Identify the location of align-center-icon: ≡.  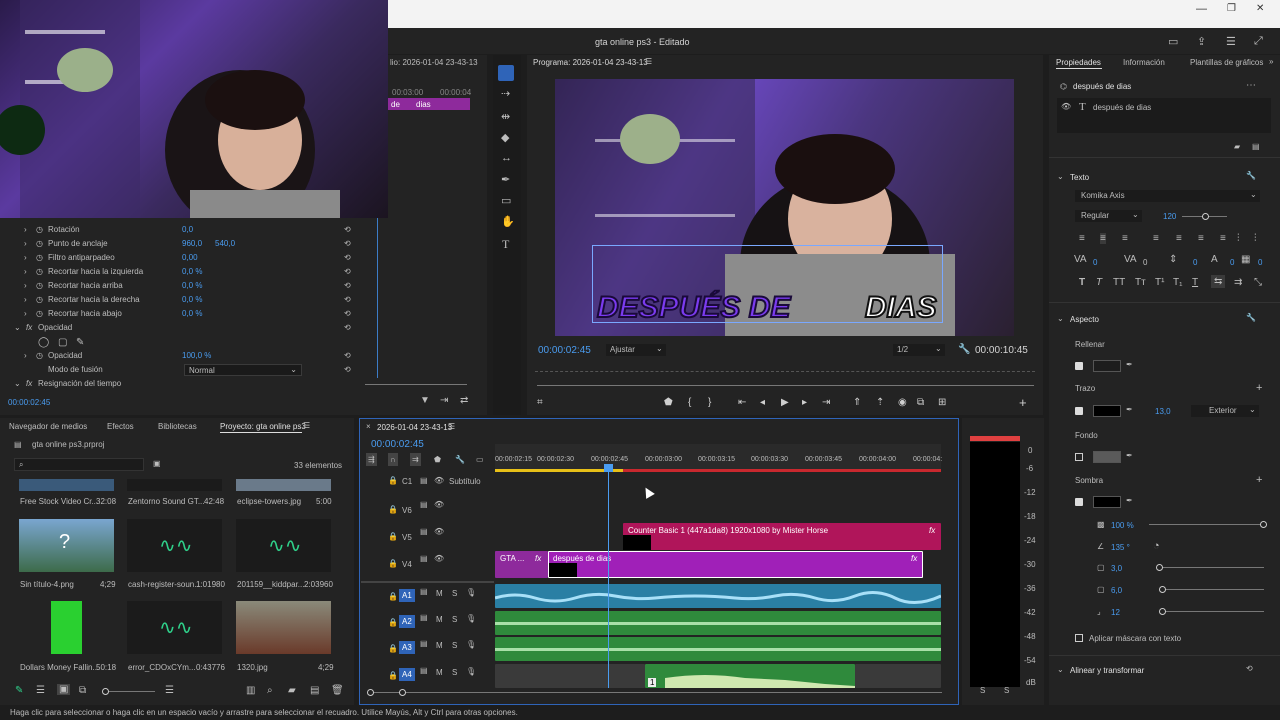
(1103, 238).